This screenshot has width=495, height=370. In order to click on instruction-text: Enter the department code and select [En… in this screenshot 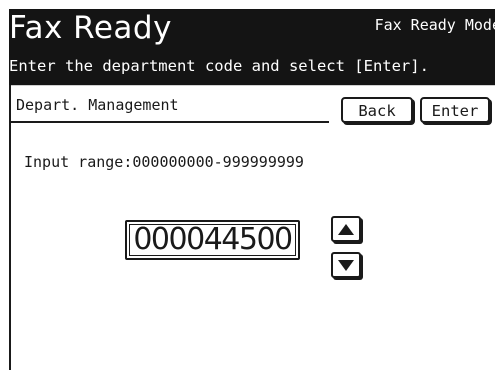, I will do `click(219, 66)`.